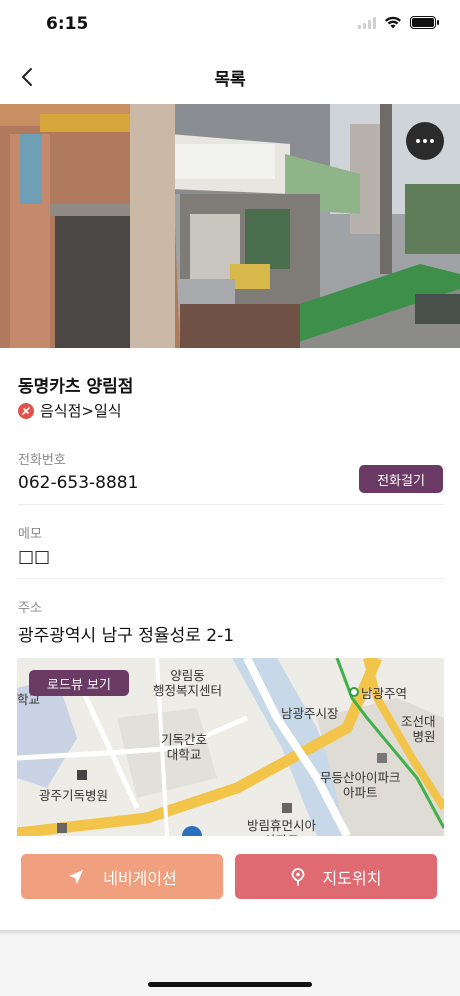 This screenshot has height=996, width=460. What do you see at coordinates (418, 141) in the screenshot?
I see `more-horizontal-icon` at bounding box center [418, 141].